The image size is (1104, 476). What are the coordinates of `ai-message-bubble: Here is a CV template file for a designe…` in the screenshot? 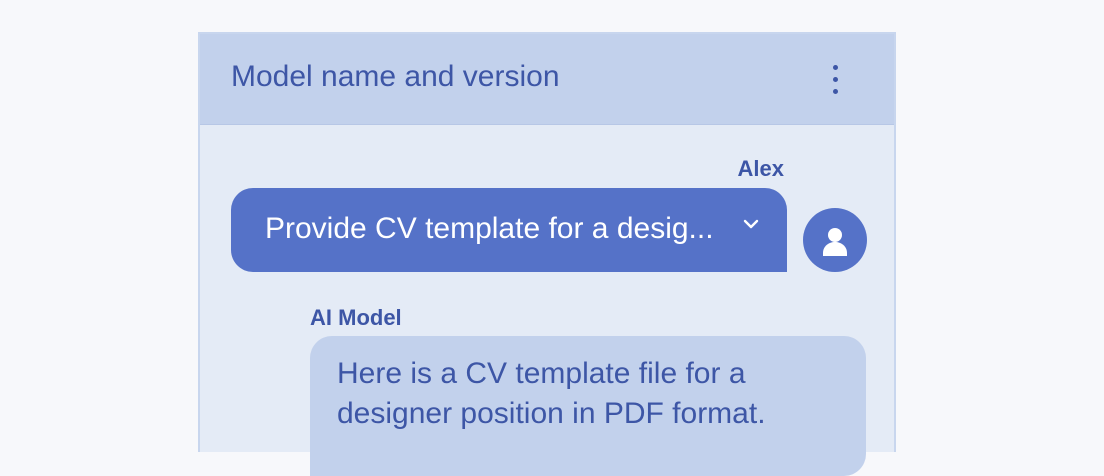 It's located at (588, 406).